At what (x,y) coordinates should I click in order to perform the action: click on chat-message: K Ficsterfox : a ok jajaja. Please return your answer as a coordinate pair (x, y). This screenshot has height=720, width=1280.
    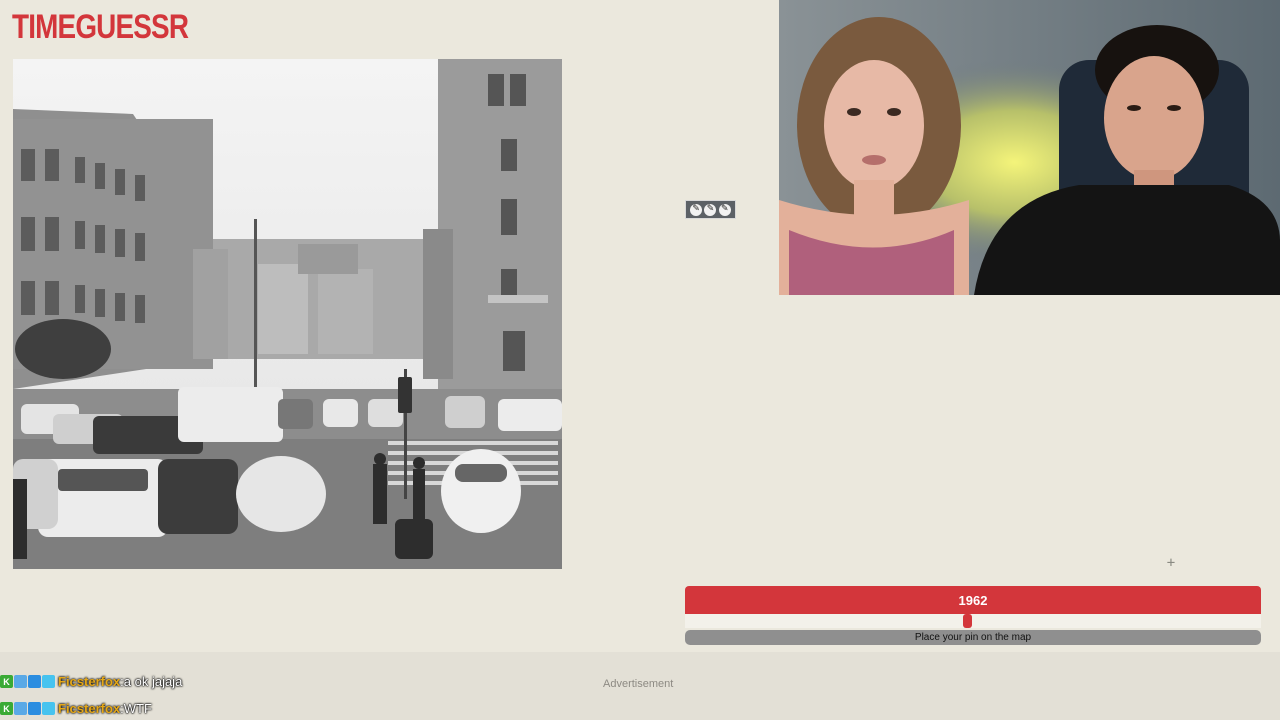
    Looking at the image, I should click on (91, 681).